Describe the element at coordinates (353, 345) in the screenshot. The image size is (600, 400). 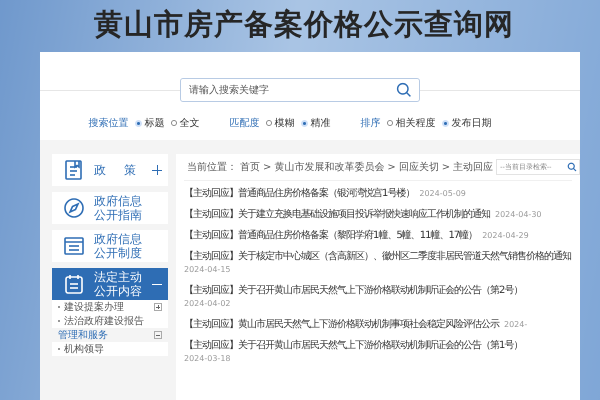
I see `article-link: 【主动回应】关于召开黄山市居民天然气上下游价格联动机制听证会的公告（第1号）` at that location.